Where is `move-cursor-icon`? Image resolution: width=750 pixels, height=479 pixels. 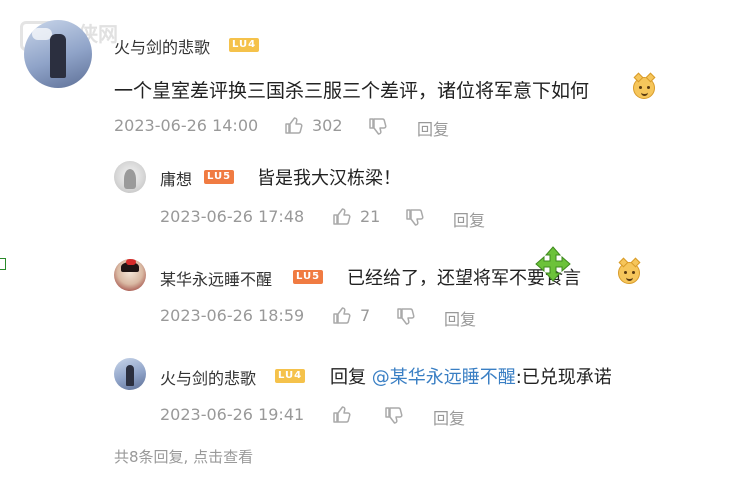 move-cursor-icon is located at coordinates (553, 264).